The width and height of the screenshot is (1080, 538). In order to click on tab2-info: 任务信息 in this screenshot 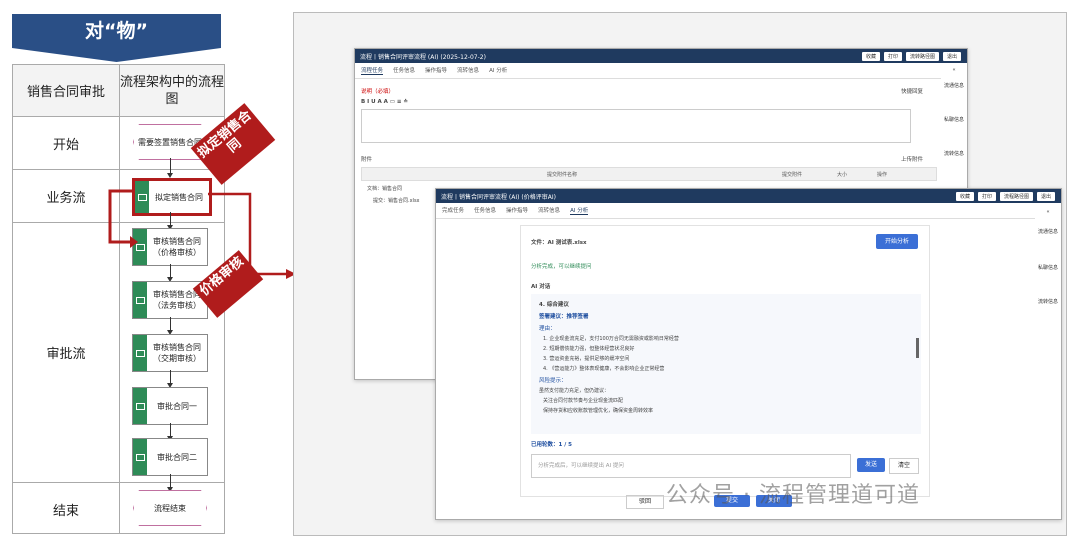, I will do `click(485, 210)`.